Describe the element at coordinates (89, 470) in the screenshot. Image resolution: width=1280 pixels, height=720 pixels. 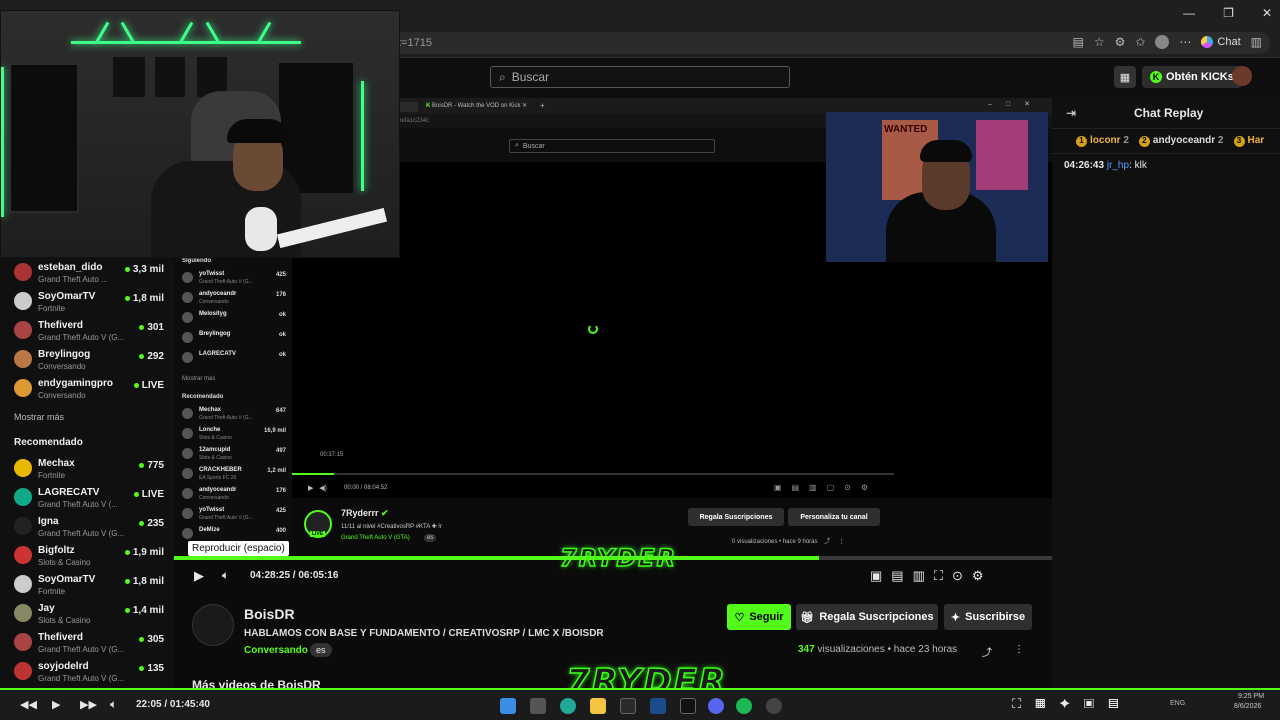
I see `sidebar-channel: Mechax Fortnite 775` at that location.